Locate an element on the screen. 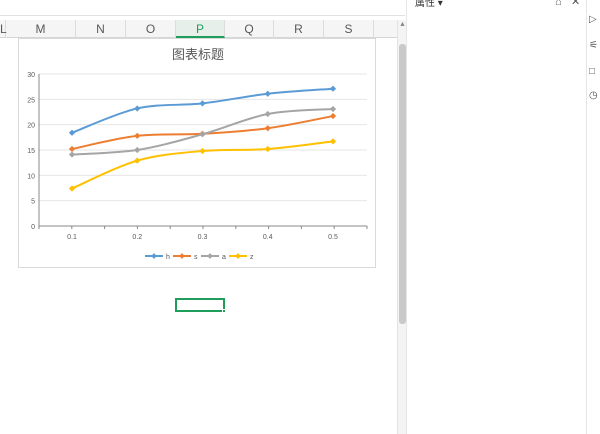 The width and height of the screenshot is (600, 434). legend-label-z: z is located at coordinates (252, 257).